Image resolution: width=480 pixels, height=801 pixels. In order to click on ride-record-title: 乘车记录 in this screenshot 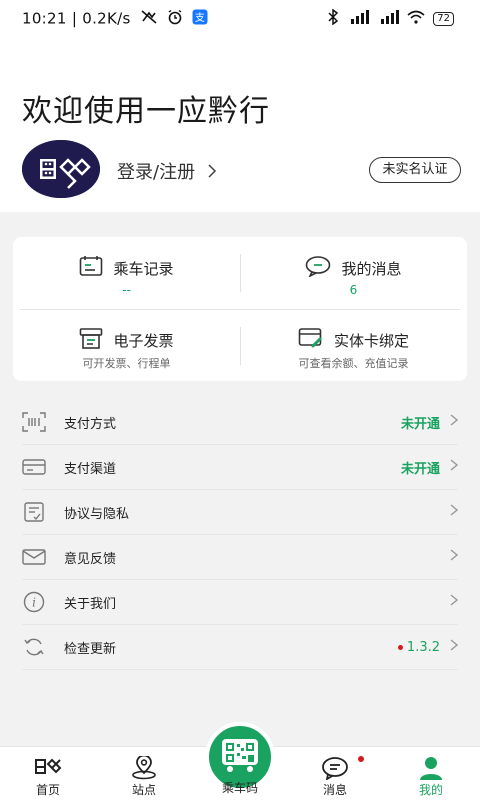, I will do `click(143, 268)`.